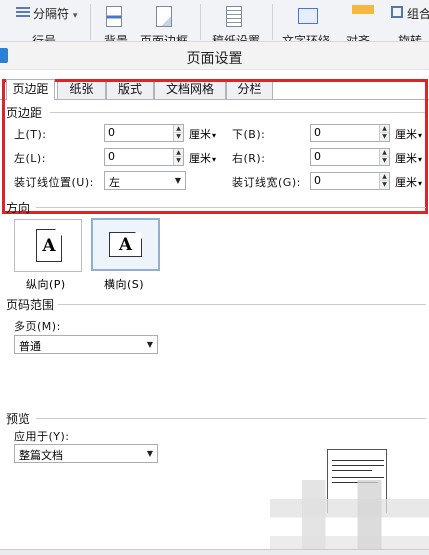  What do you see at coordinates (46, 284) in the screenshot?
I see `portrait-label: 纵向(P)` at bounding box center [46, 284].